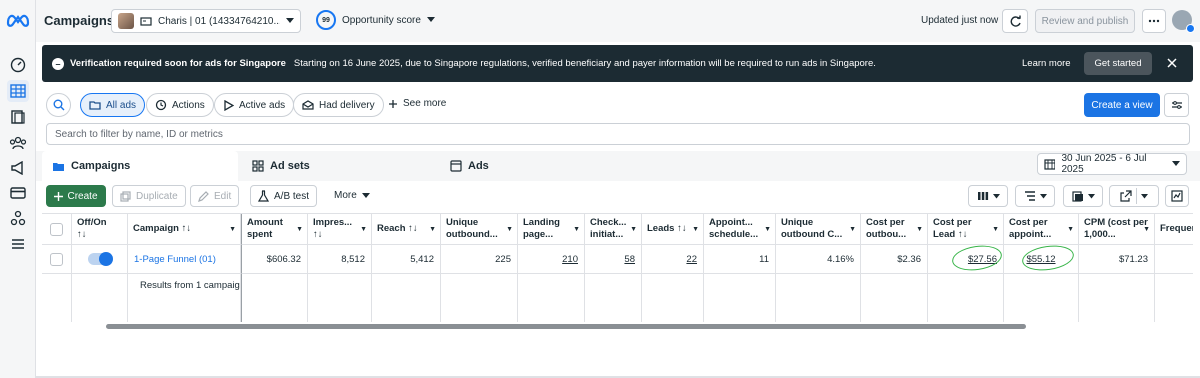 This screenshot has width=1200, height=378. What do you see at coordinates (284, 196) in the screenshot?
I see `ab-test-button: A/B test` at bounding box center [284, 196].